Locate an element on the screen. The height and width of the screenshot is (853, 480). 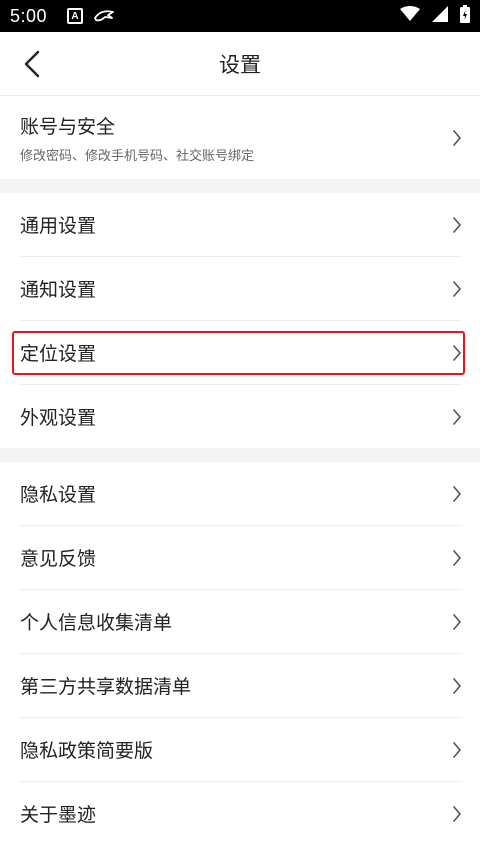
settings-item-third-party-list: 第三方共享数据清单 is located at coordinates (240, 685).